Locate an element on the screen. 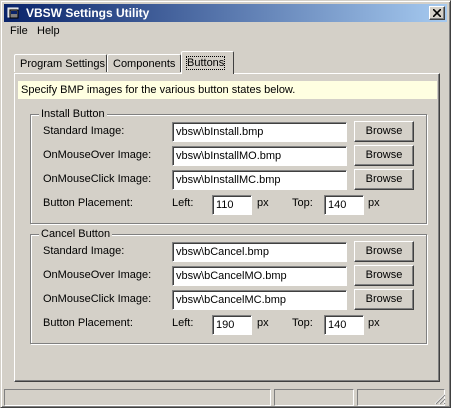  install-placement-label: Button Placement: is located at coordinates (88, 203).